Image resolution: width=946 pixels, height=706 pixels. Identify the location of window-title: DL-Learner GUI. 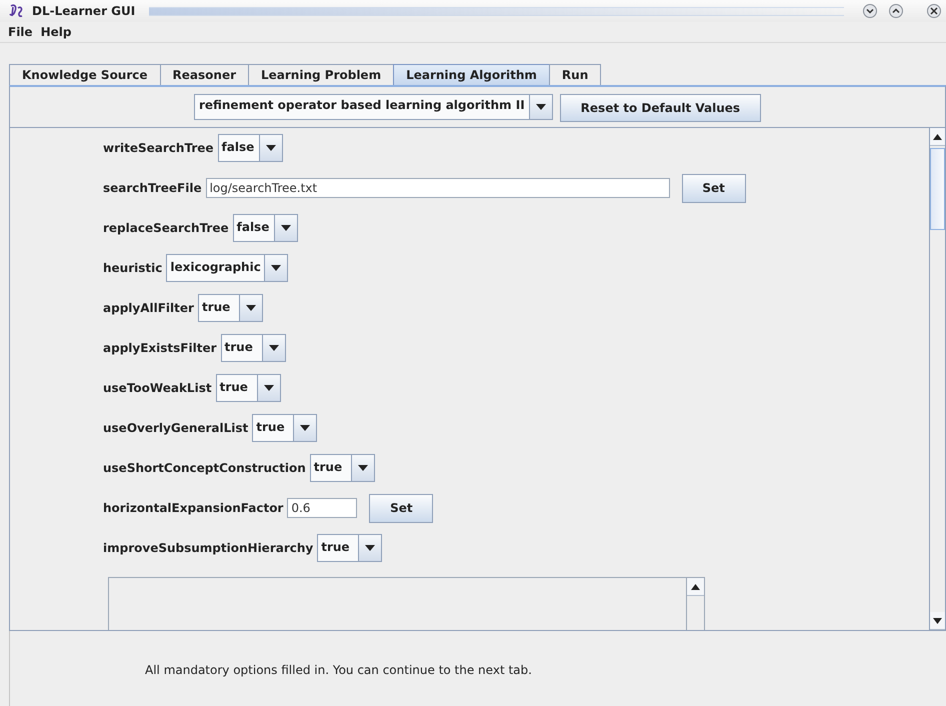
(84, 11).